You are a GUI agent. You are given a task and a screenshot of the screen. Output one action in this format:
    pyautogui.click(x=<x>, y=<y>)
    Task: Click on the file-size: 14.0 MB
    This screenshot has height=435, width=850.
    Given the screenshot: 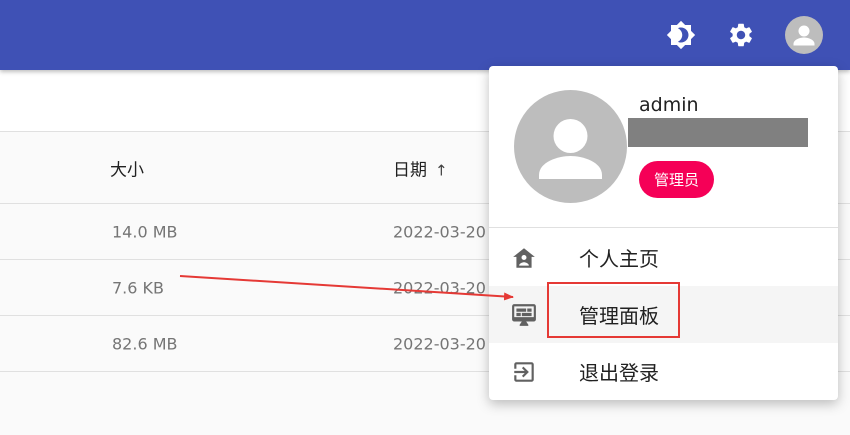 What is the action you would take?
    pyautogui.click(x=145, y=231)
    